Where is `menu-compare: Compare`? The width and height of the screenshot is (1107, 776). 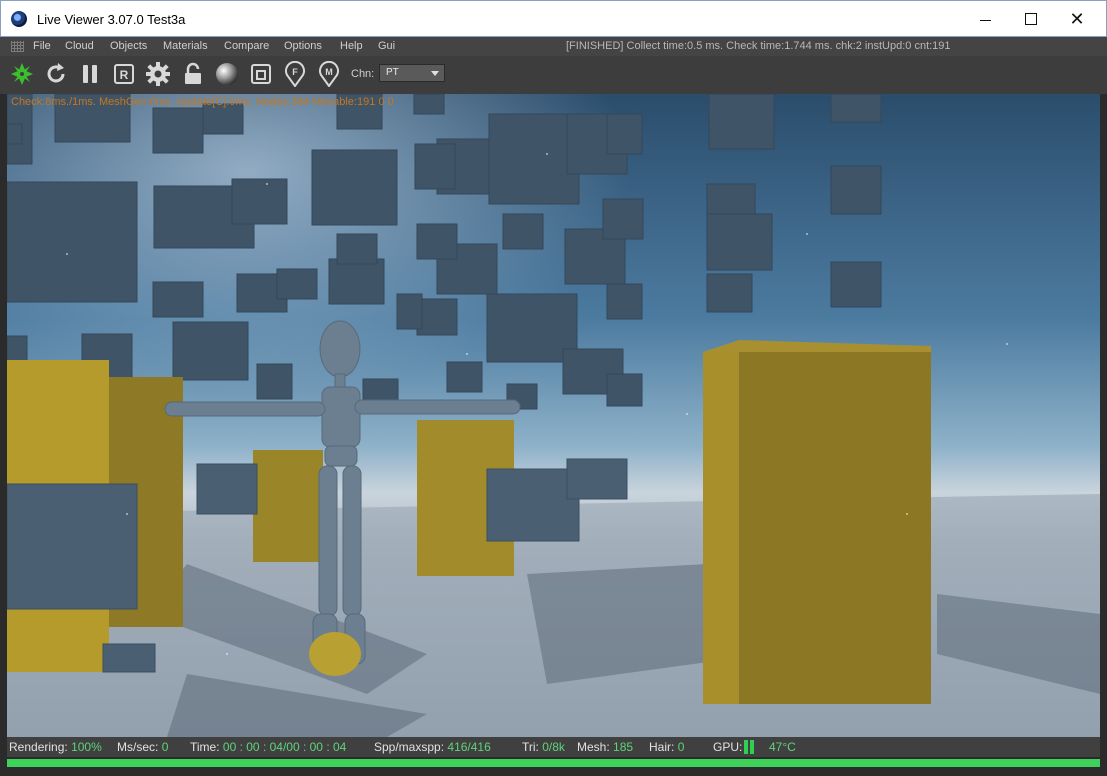 menu-compare: Compare is located at coordinates (246, 46).